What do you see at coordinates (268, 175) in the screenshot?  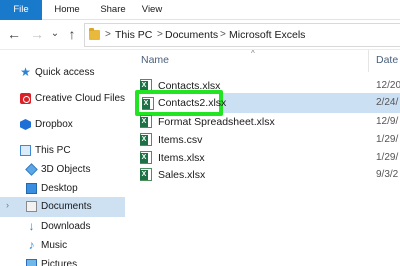 I see `file-row-sales: Sales.xlsx 9/3/2` at bounding box center [268, 175].